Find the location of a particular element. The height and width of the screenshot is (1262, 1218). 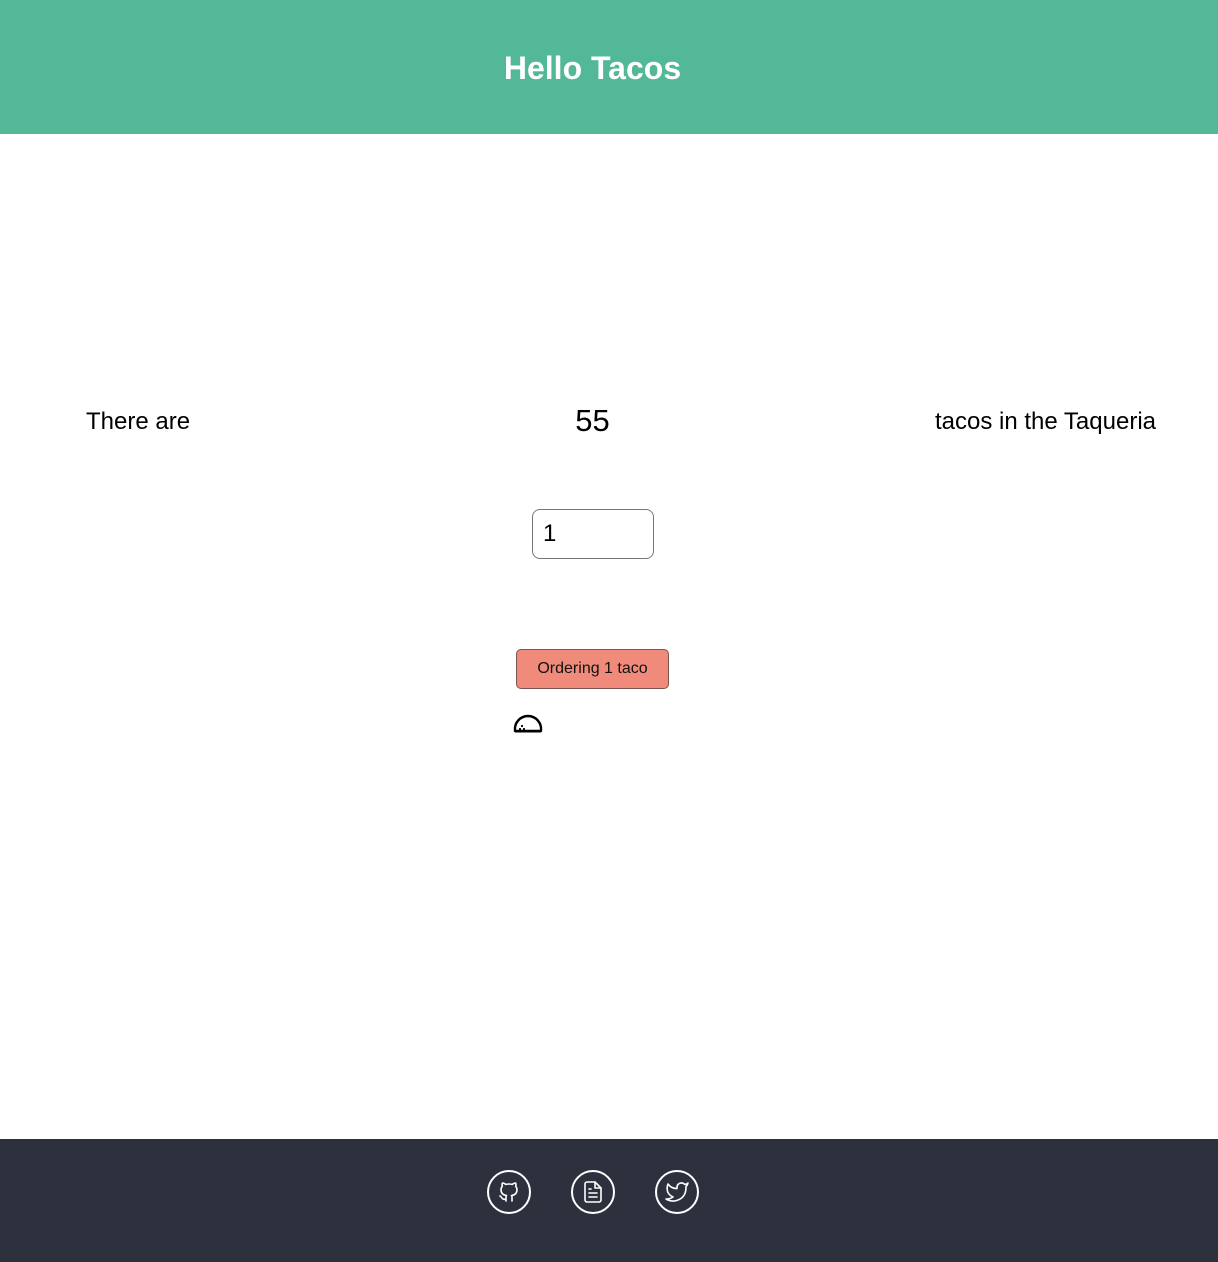

twitter-icon is located at coordinates (677, 1192).